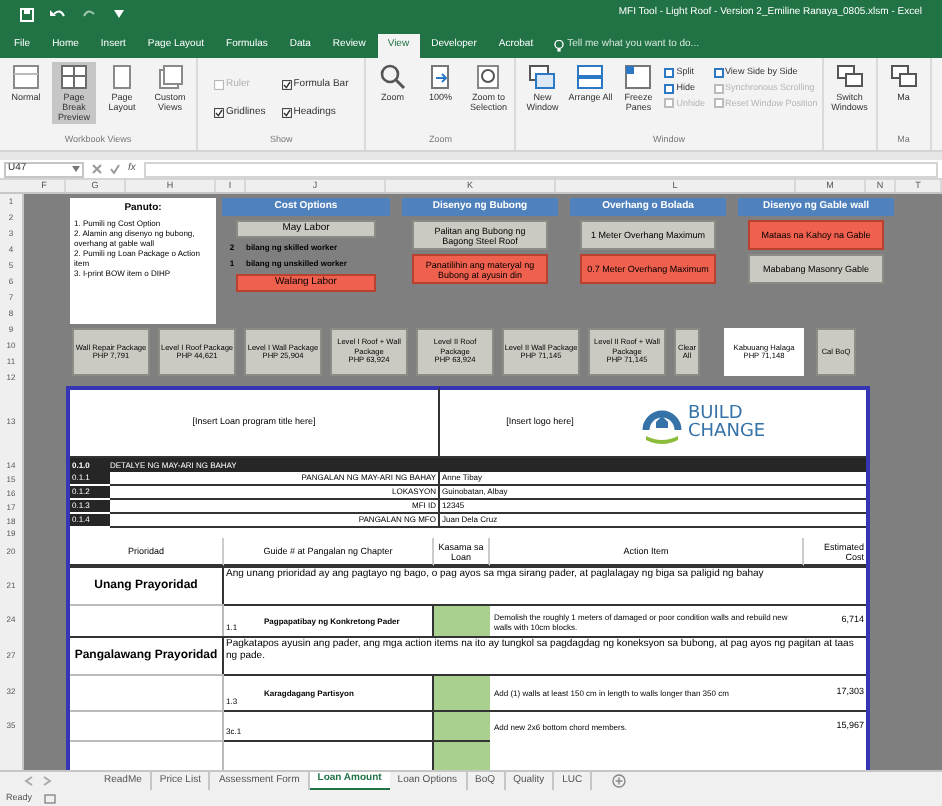  Describe the element at coordinates (115, 169) in the screenshot. I see `enter-icon` at that location.